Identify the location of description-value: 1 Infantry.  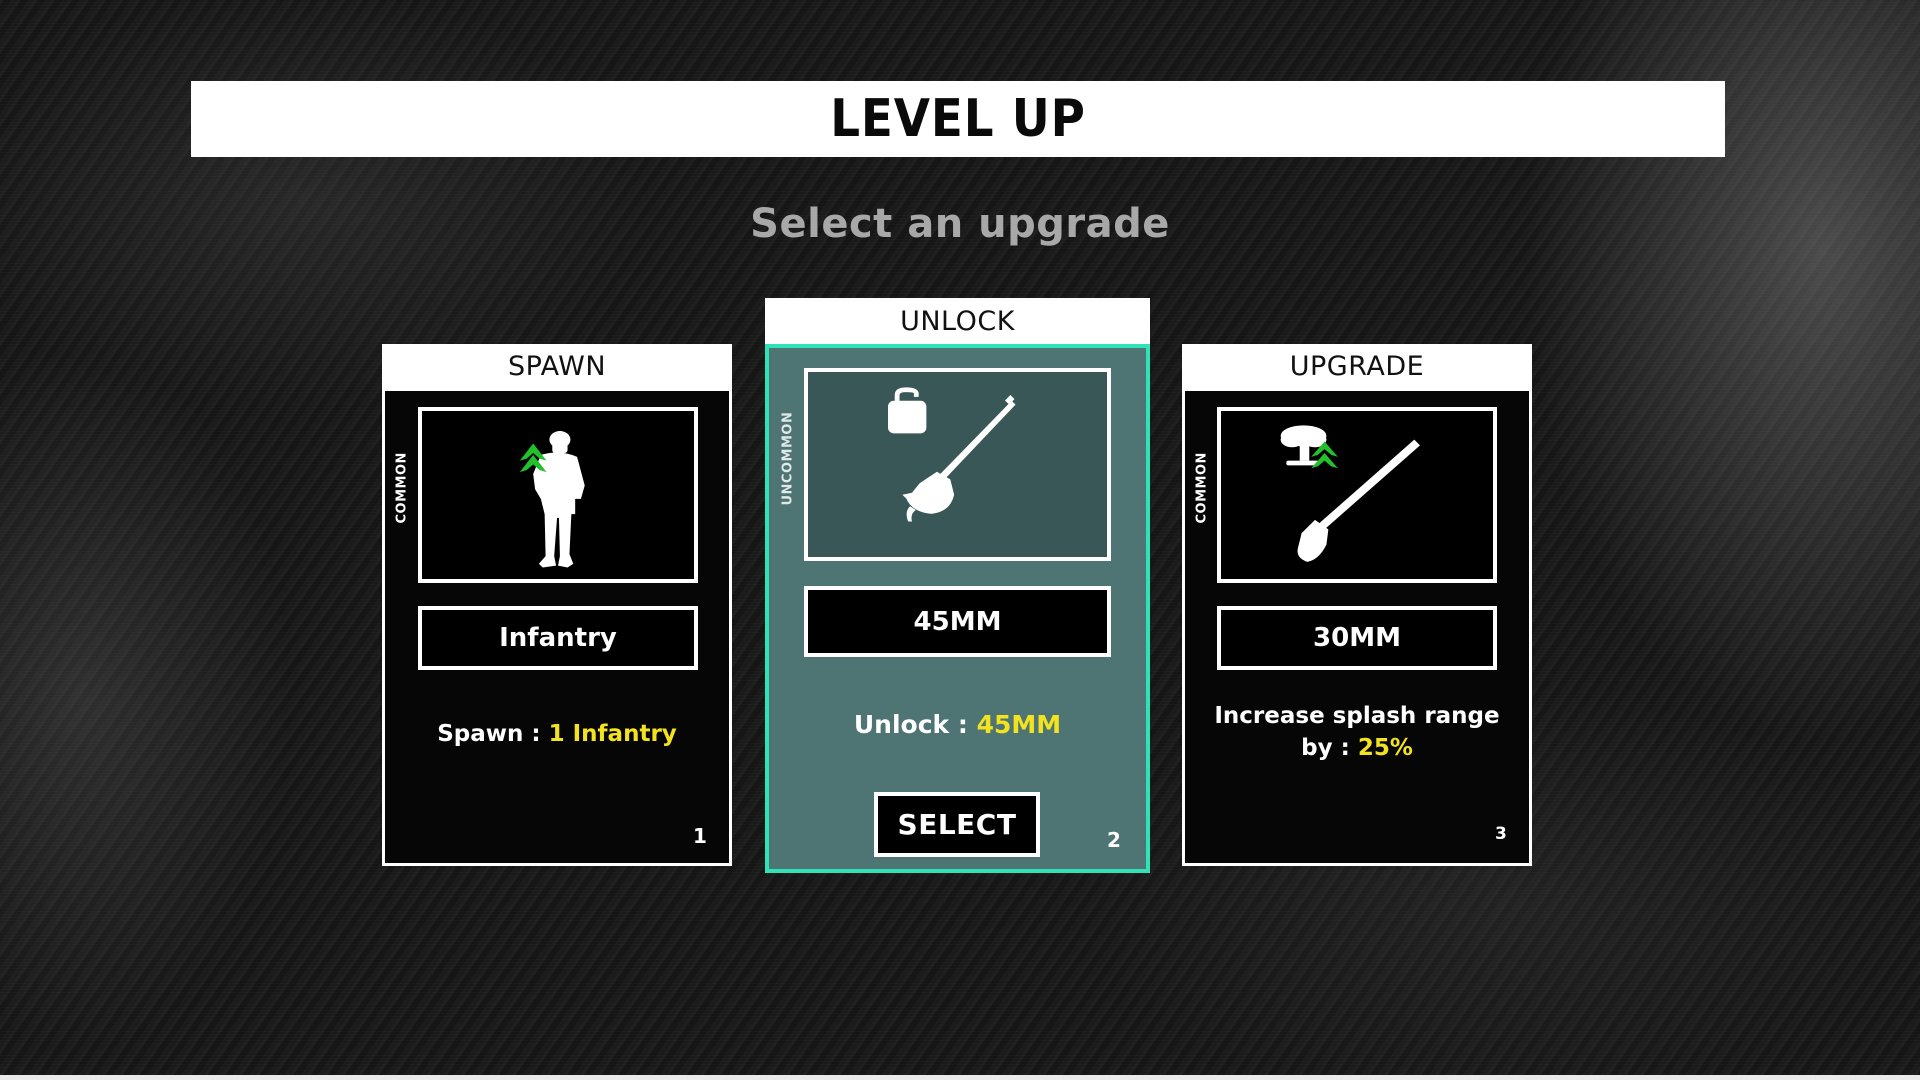
(612, 734).